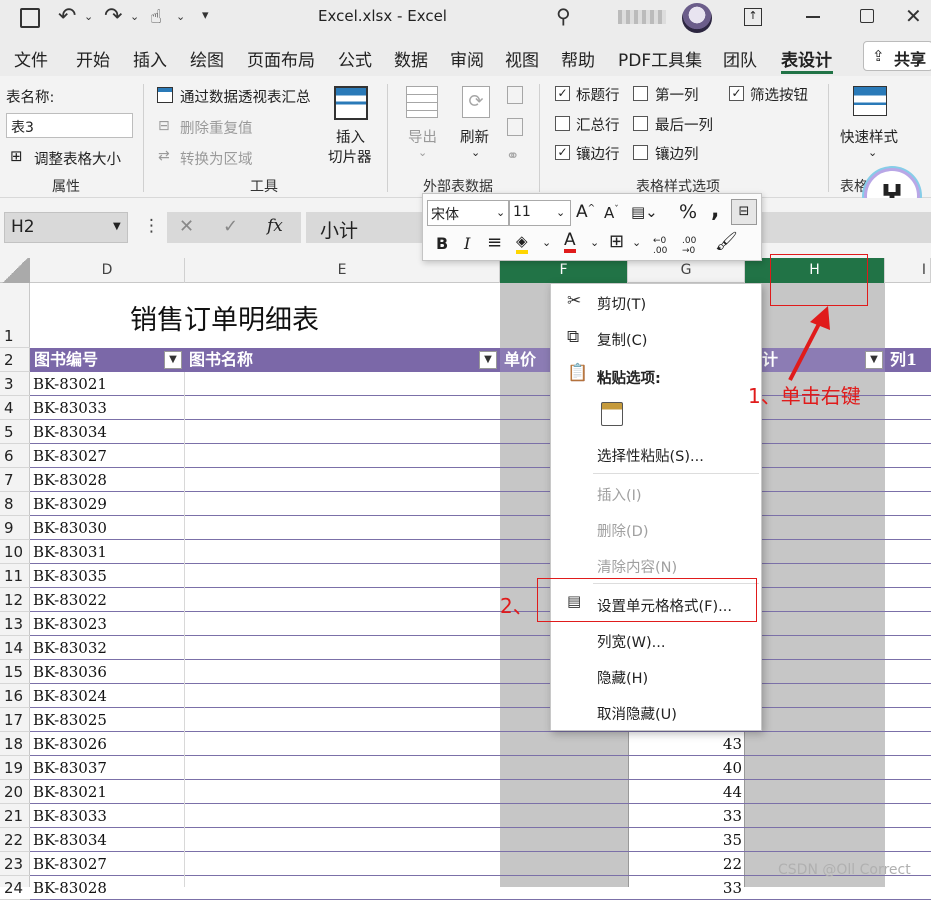 This screenshot has height=900, width=931. What do you see at coordinates (640, 123) in the screenshot?
I see `last-column-checkbox` at bounding box center [640, 123].